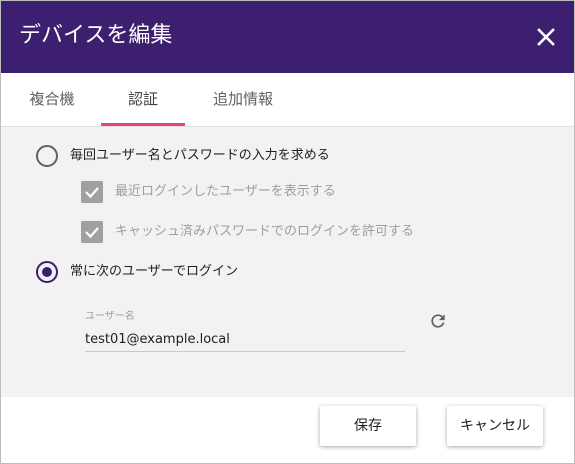 Image resolution: width=575 pixels, height=464 pixels. What do you see at coordinates (245, 339) in the screenshot?
I see `username-field` at bounding box center [245, 339].